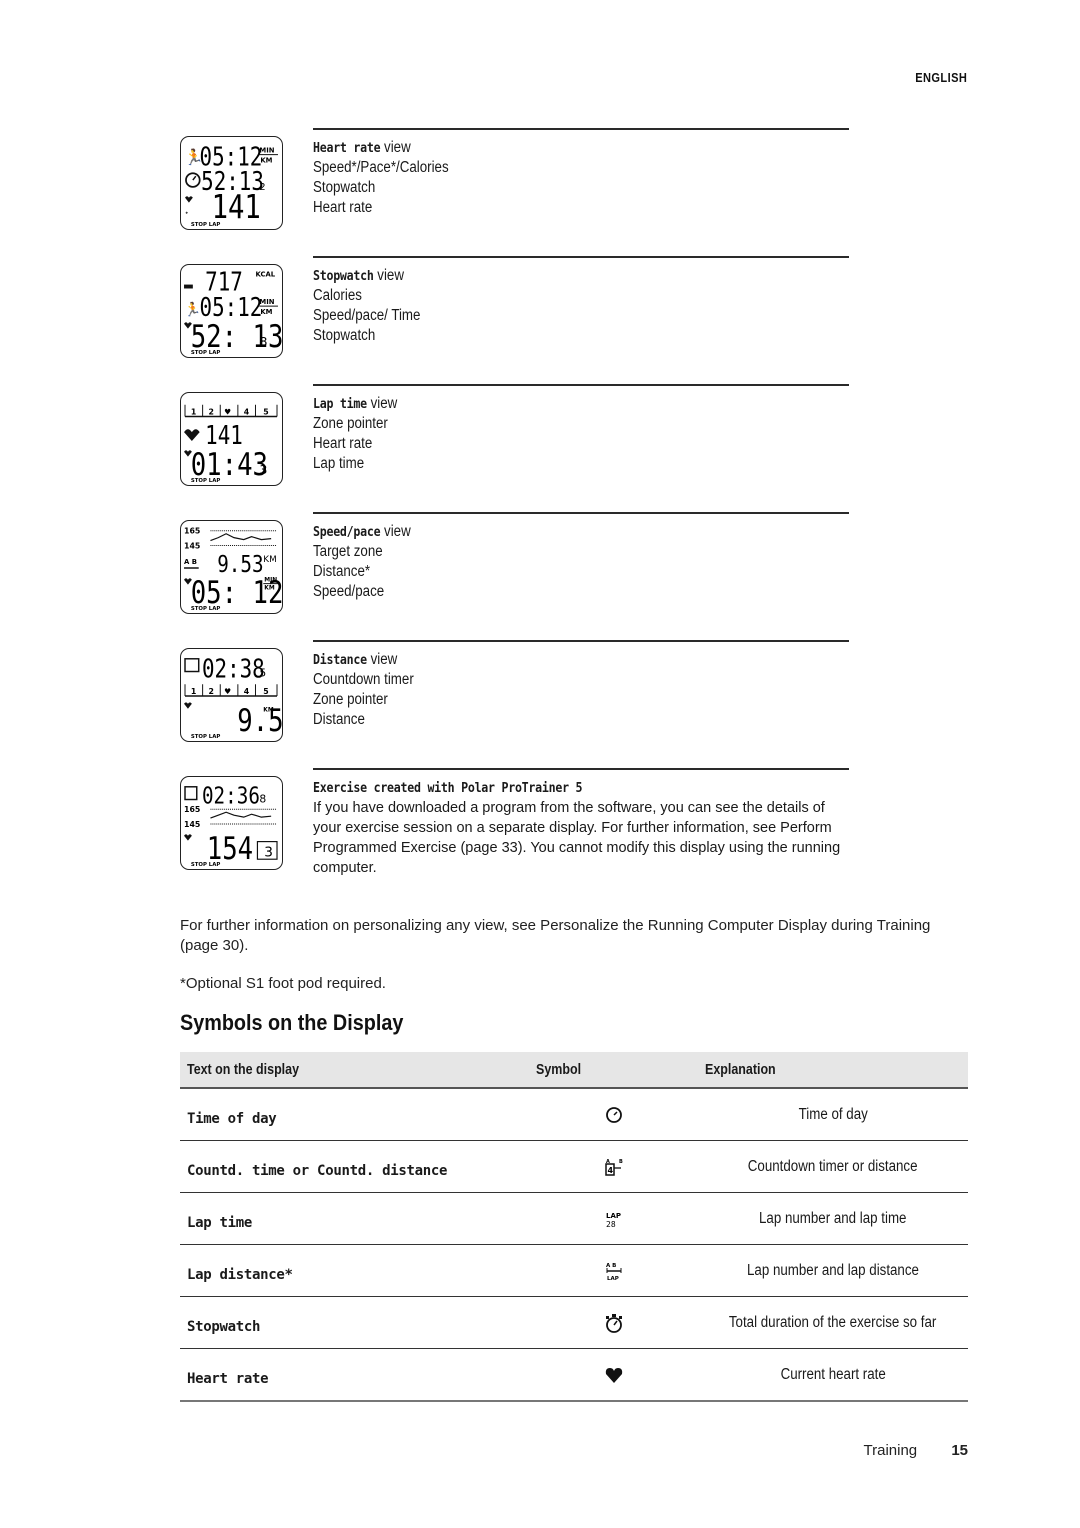  Describe the element at coordinates (833, 1375) in the screenshot. I see `cell-explanation: Current heart rate` at that location.